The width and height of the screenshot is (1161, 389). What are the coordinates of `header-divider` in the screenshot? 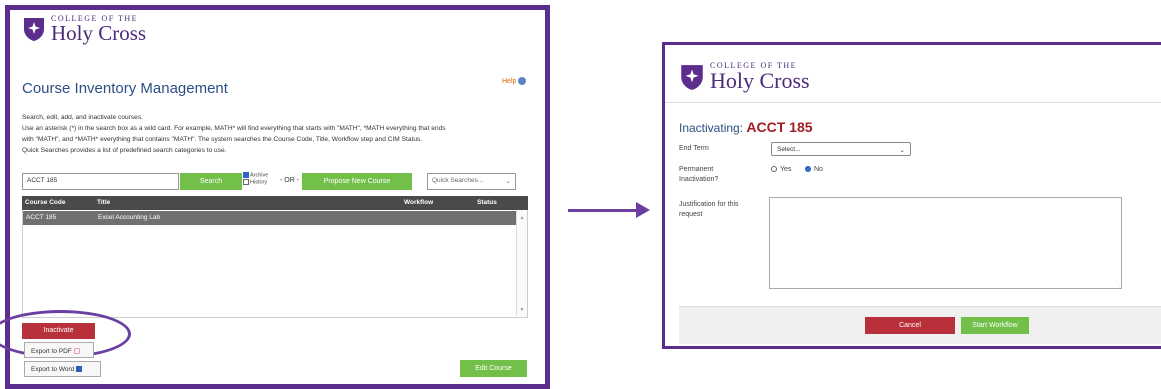 It's located at (913, 102).